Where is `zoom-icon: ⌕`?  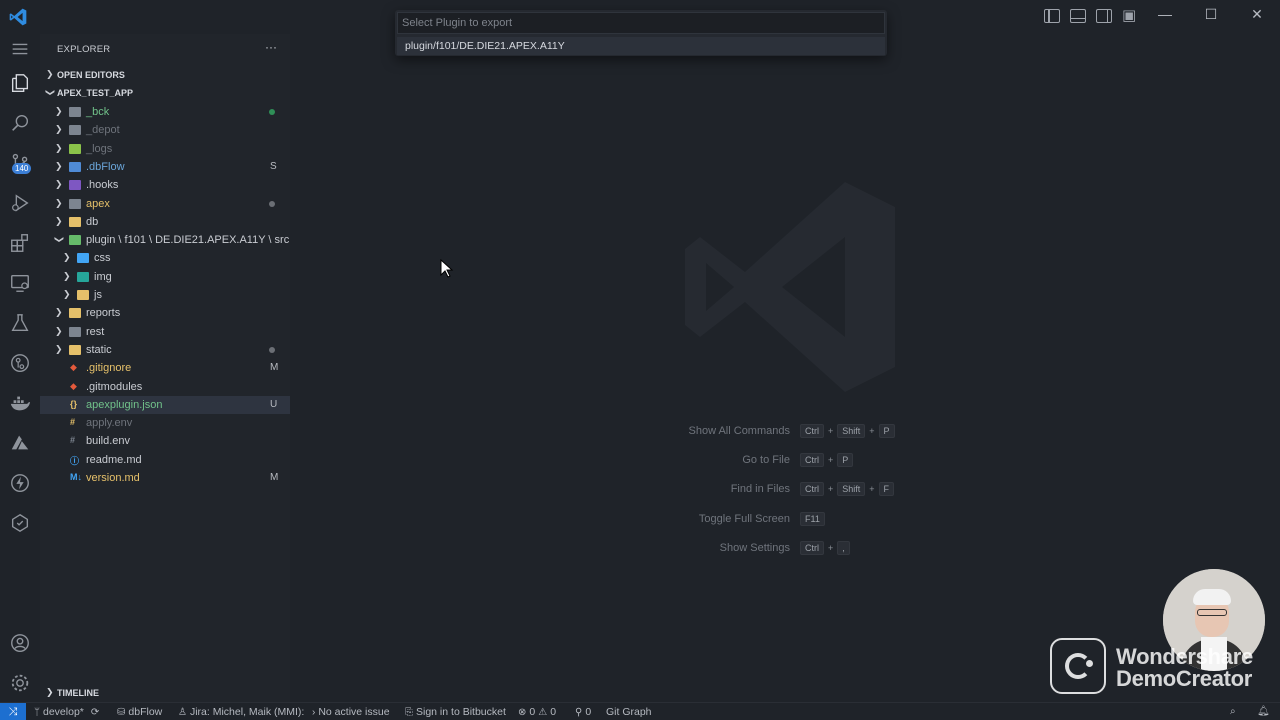 zoom-icon: ⌕ is located at coordinates (1233, 711).